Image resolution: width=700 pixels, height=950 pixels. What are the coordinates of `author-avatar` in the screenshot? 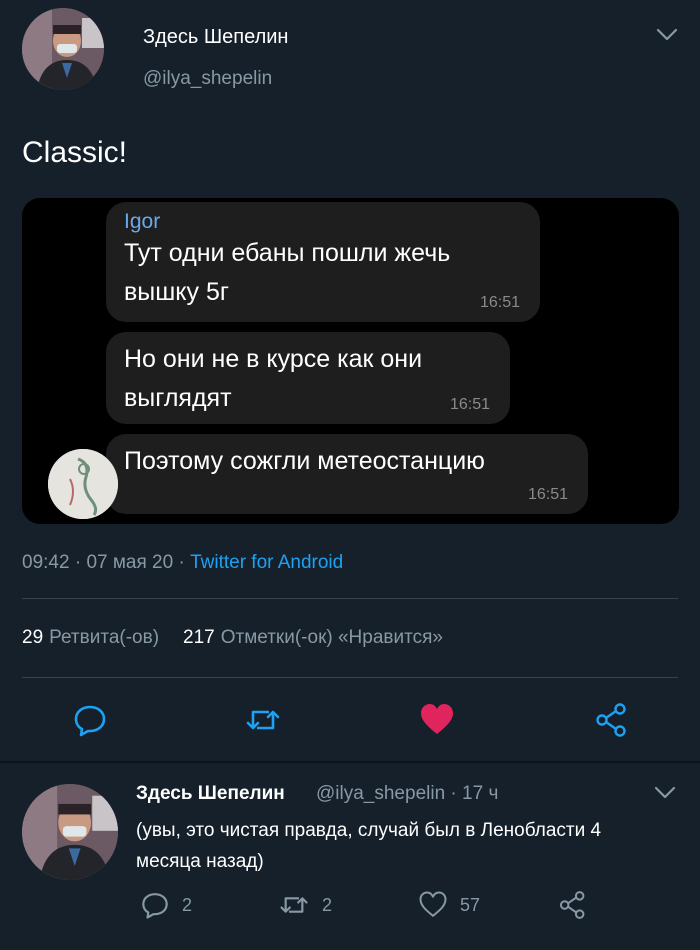 It's located at (63, 49).